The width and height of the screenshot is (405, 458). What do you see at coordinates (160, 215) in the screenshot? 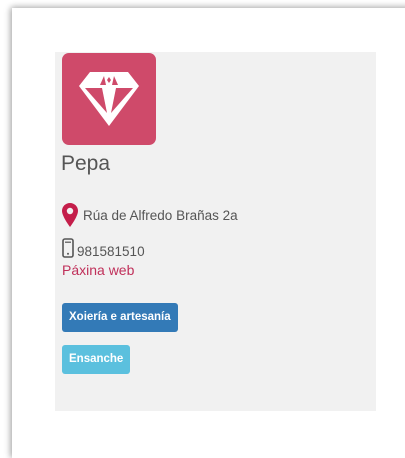
I see `address-text: Rúa de Alfredo Brañas 2a` at bounding box center [160, 215].